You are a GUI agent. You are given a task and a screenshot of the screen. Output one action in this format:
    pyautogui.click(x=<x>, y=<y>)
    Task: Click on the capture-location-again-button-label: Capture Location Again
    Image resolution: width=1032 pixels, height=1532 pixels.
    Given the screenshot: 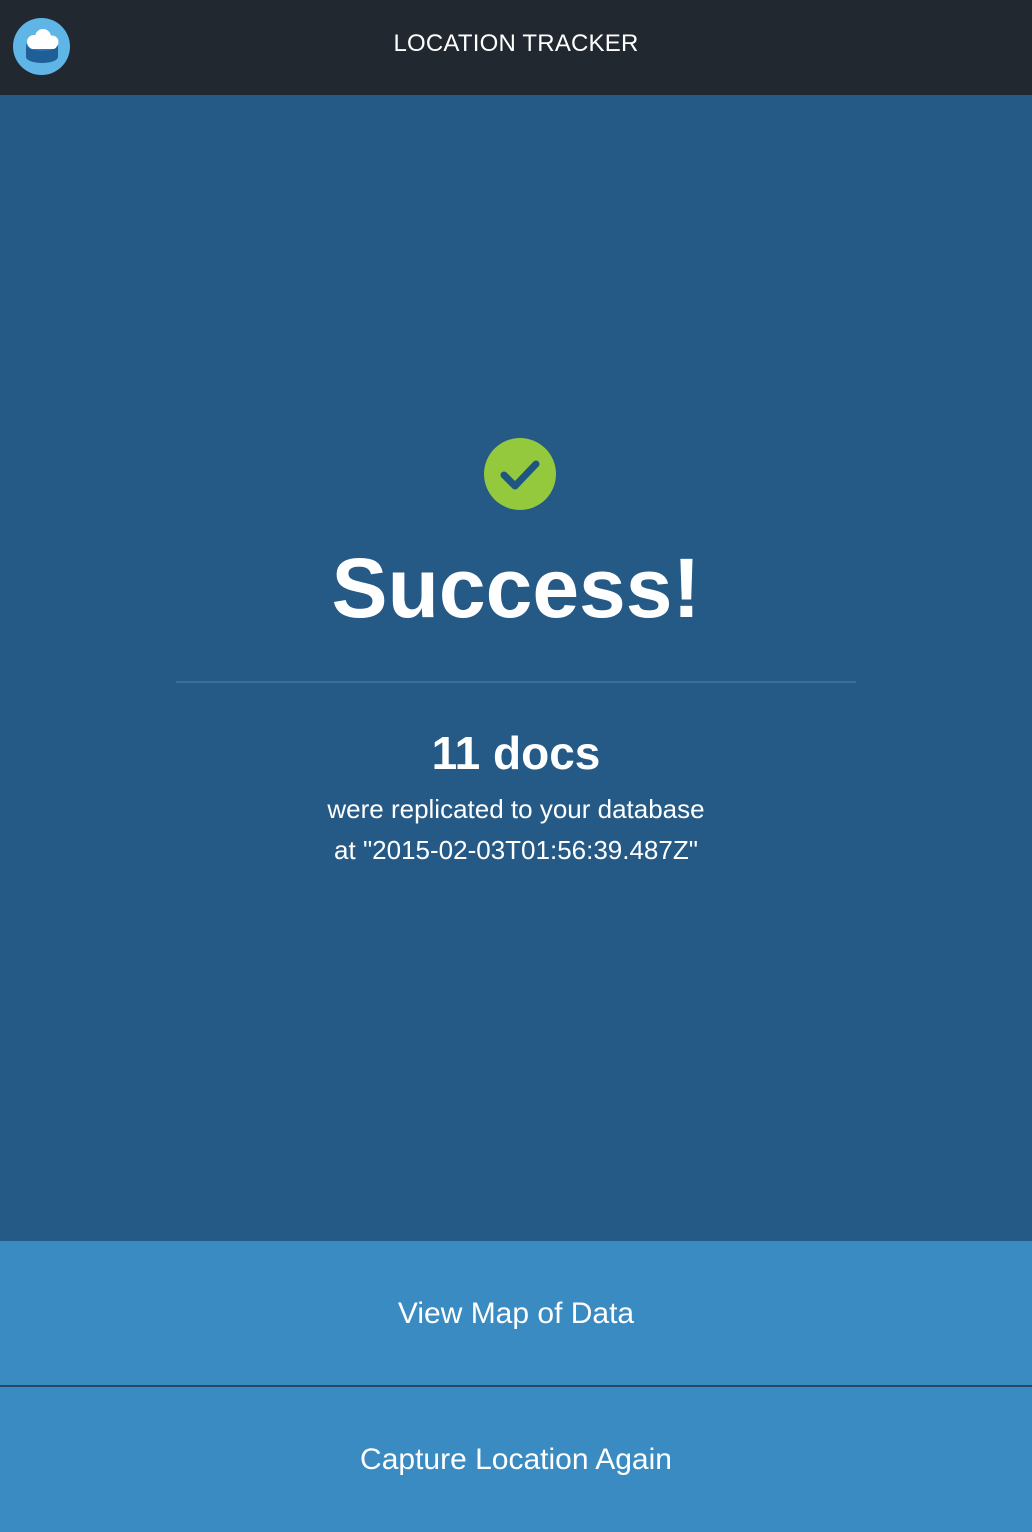 What is the action you would take?
    pyautogui.click(x=516, y=1459)
    